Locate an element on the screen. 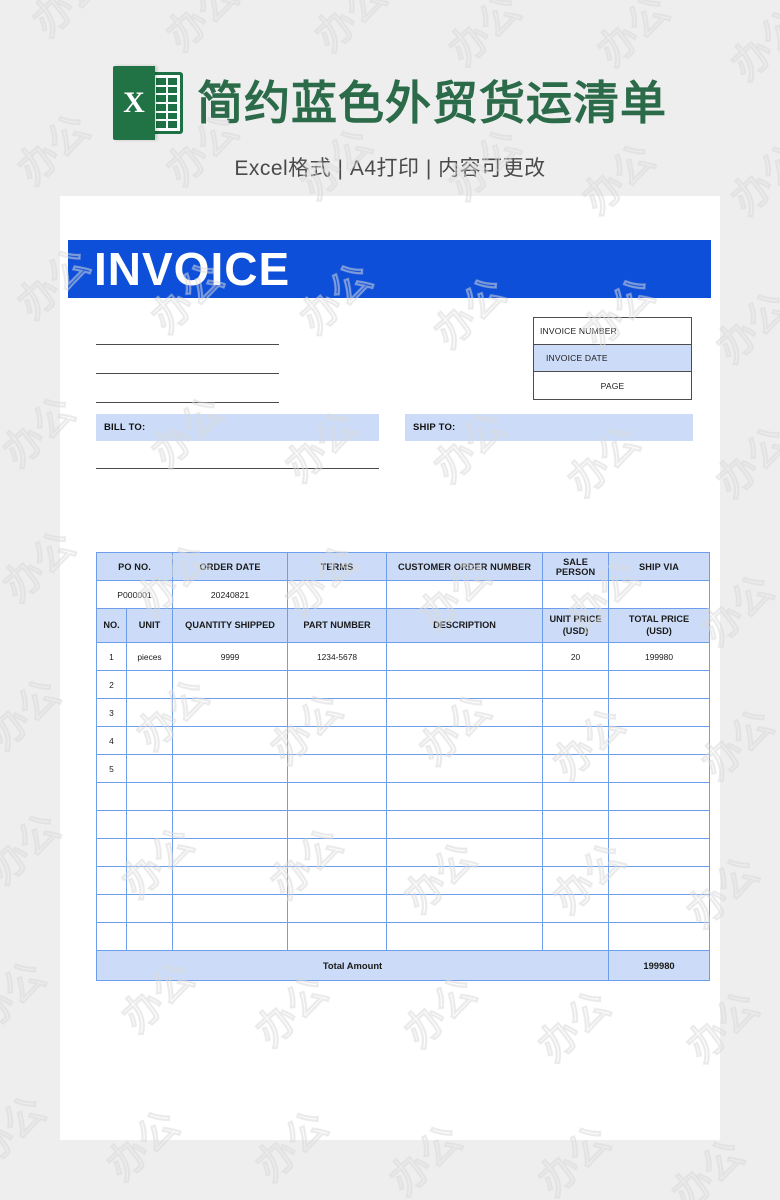 The width and height of the screenshot is (780, 1200). table-row: 4 is located at coordinates (403, 740).